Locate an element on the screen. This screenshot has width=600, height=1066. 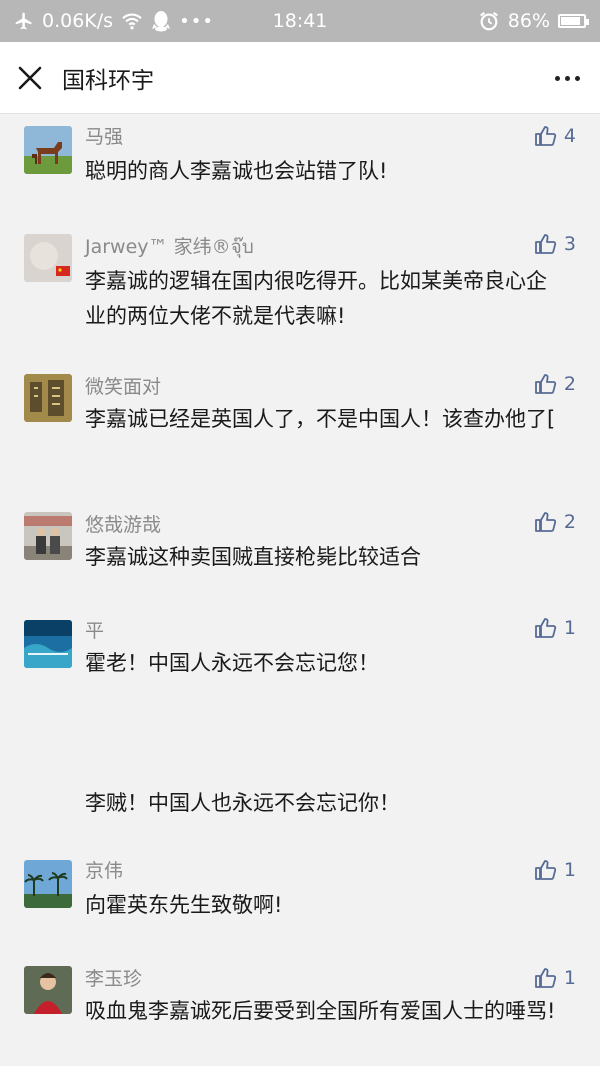
comment-text: 吸血鬼李嘉诚死后要受到全国所有爱国人士的唾骂! is located at coordinates (320, 1011).